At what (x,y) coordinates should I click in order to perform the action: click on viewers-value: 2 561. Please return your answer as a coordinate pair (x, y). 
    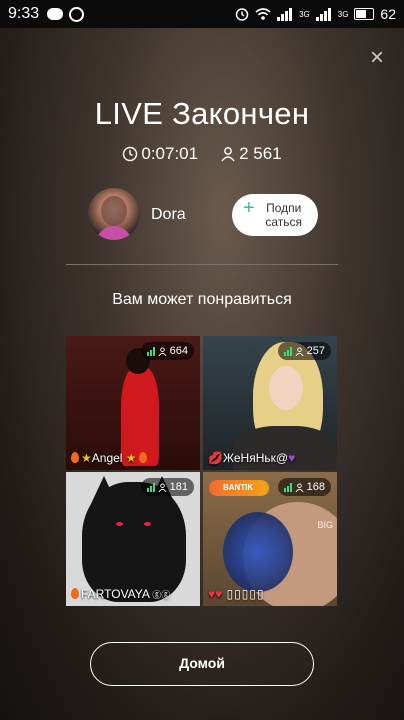
    Looking at the image, I should click on (260, 153).